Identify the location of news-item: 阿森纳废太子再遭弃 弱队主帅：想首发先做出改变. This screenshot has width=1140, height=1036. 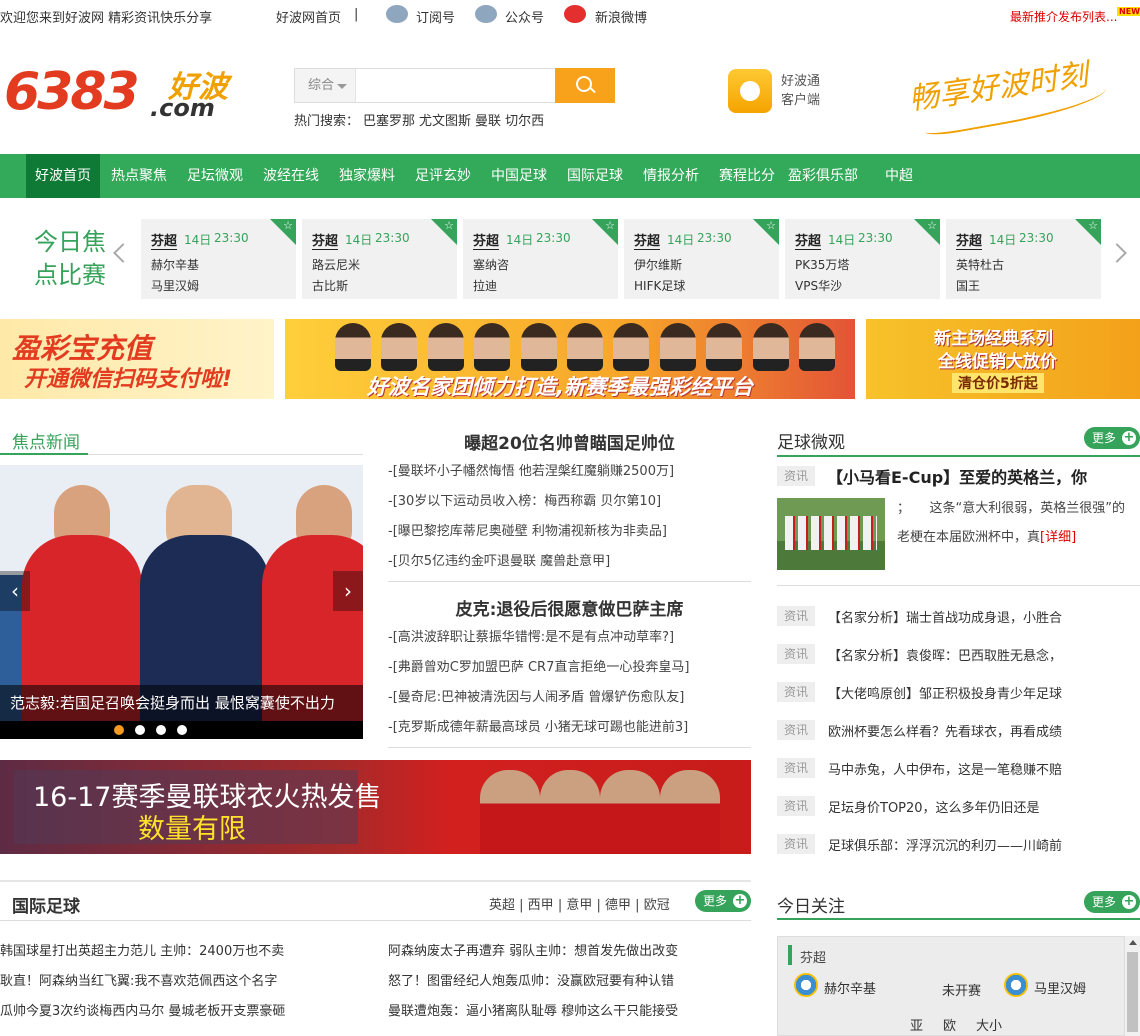
(569, 952).